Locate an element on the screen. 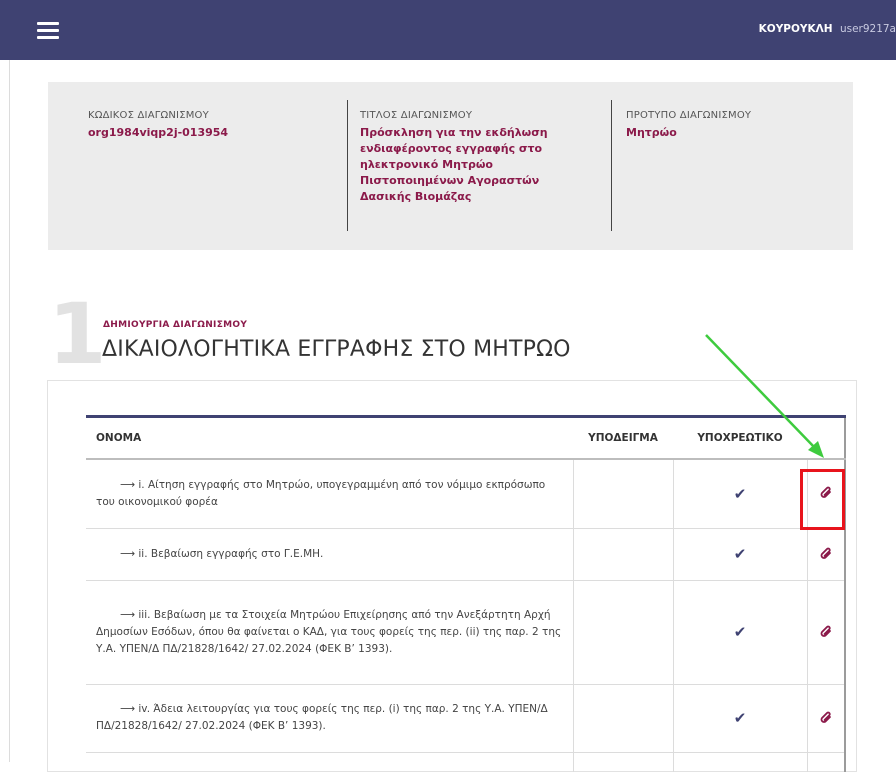  section-title: ΔΙΚΑΙΟΛΟΓΗΤΙΚΑ ΕΓΓΡΑΦΗΣ ΣΤΟ ΜΗΤΡΩΟ is located at coordinates (336, 349).